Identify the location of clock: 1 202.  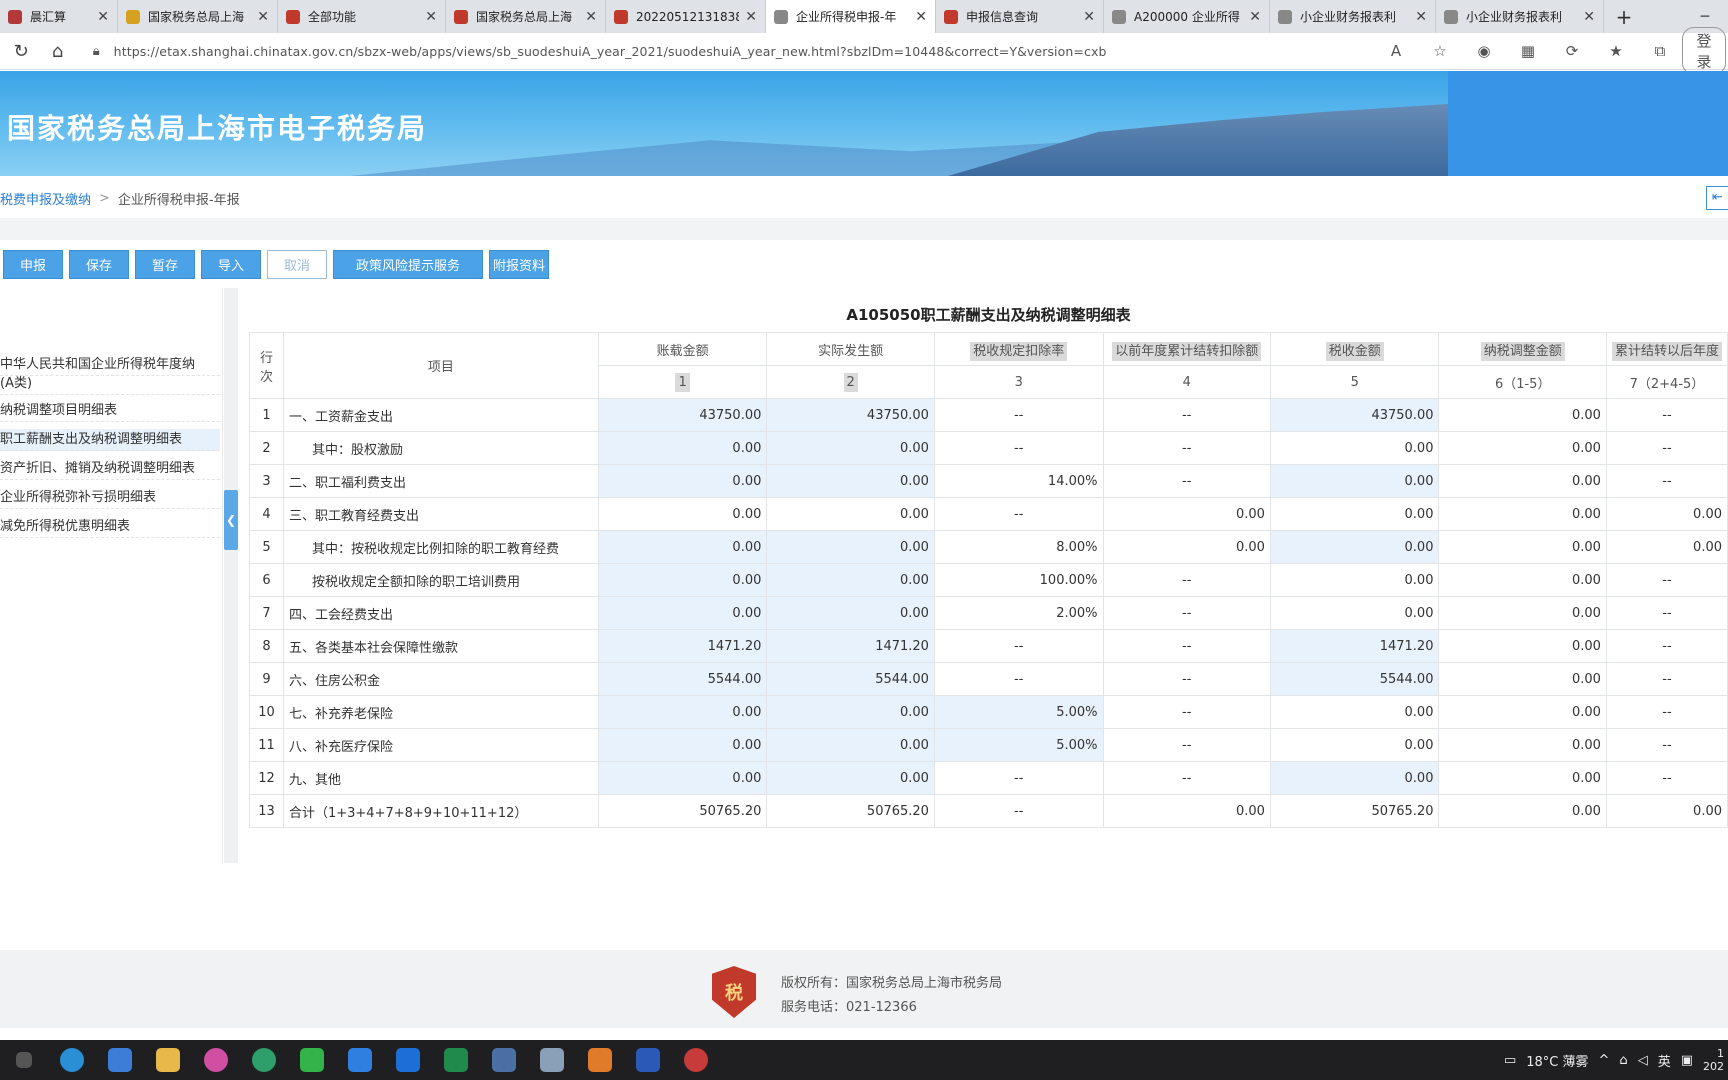
(1713, 1060).